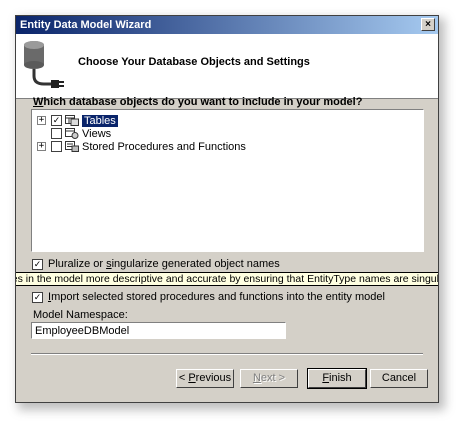 The height and width of the screenshot is (433, 474). What do you see at coordinates (56, 120) in the screenshot?
I see `tables-checkbox: ✓` at bounding box center [56, 120].